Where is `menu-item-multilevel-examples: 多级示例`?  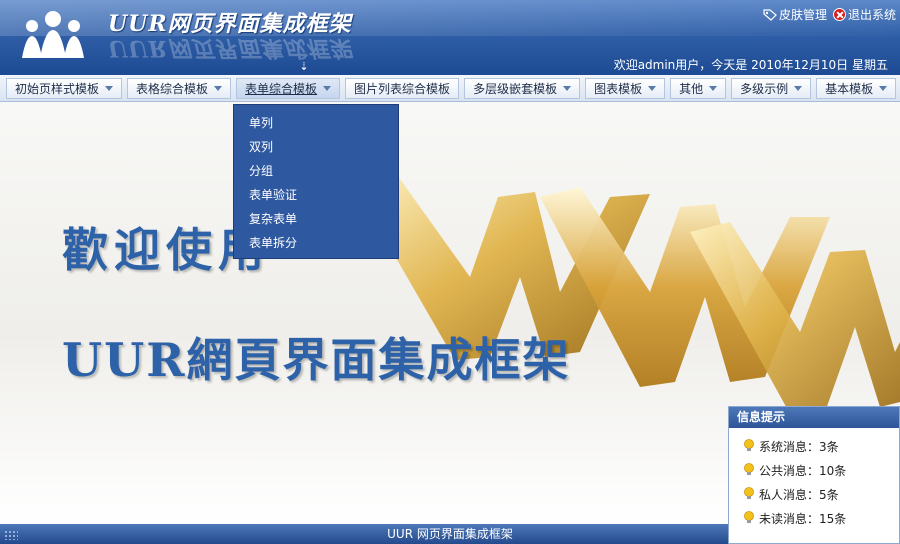 menu-item-multilevel-examples: 多级示例 is located at coordinates (771, 88).